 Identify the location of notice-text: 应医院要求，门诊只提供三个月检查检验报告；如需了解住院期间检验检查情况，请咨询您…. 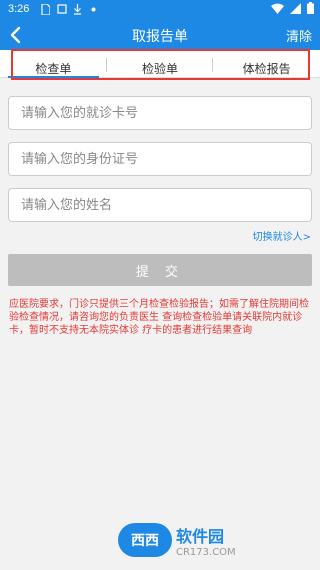
(159, 317).